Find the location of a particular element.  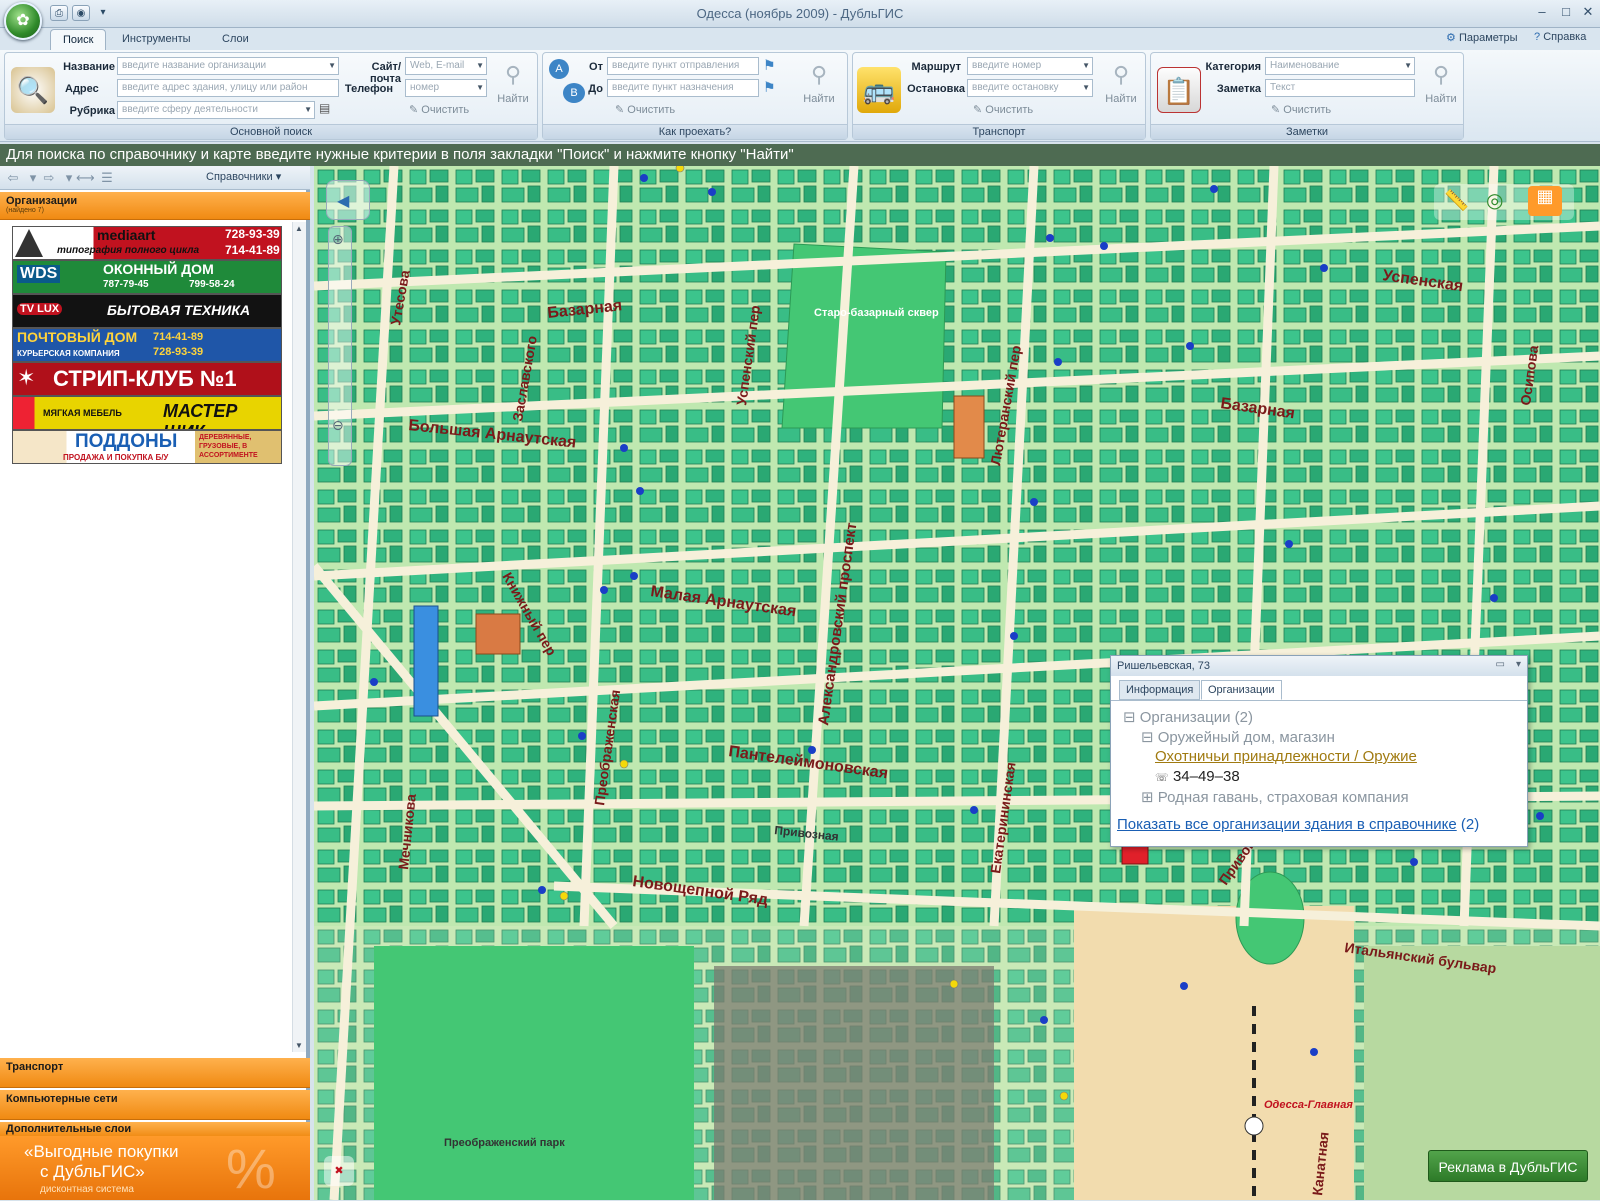

rubric-input: введите сферу деятельности ▼ is located at coordinates (216, 110).